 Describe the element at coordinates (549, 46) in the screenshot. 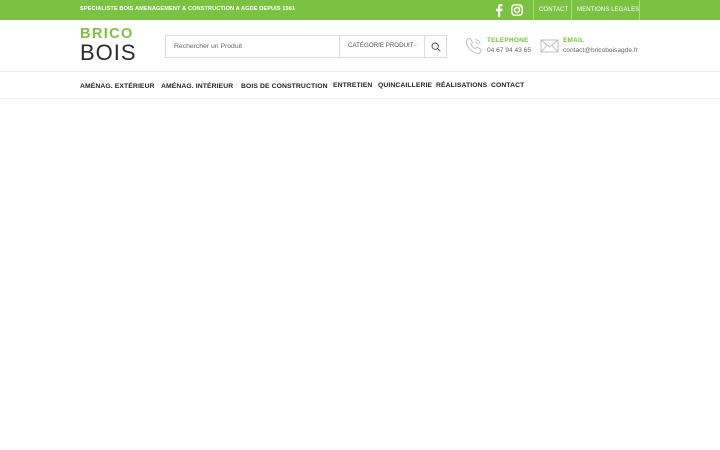

I see `envelope-icon` at that location.